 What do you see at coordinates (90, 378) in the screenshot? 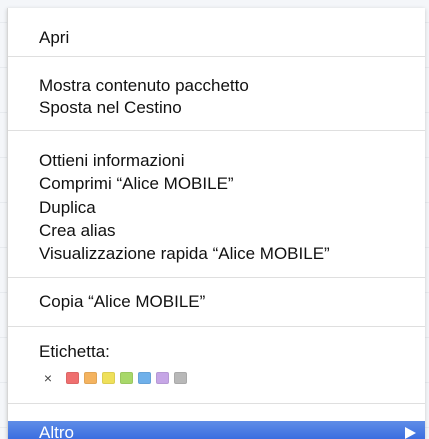
I see `orange-label-swatch` at bounding box center [90, 378].